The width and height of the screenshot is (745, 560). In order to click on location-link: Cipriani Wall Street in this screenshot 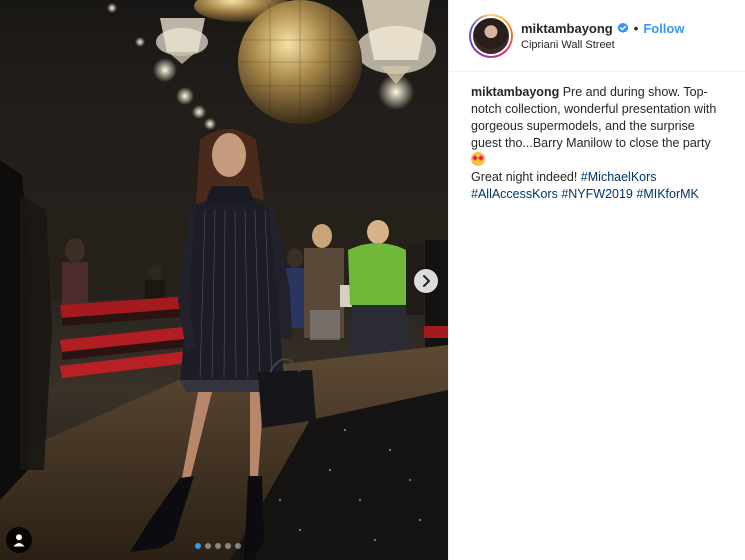, I will do `click(602, 45)`.